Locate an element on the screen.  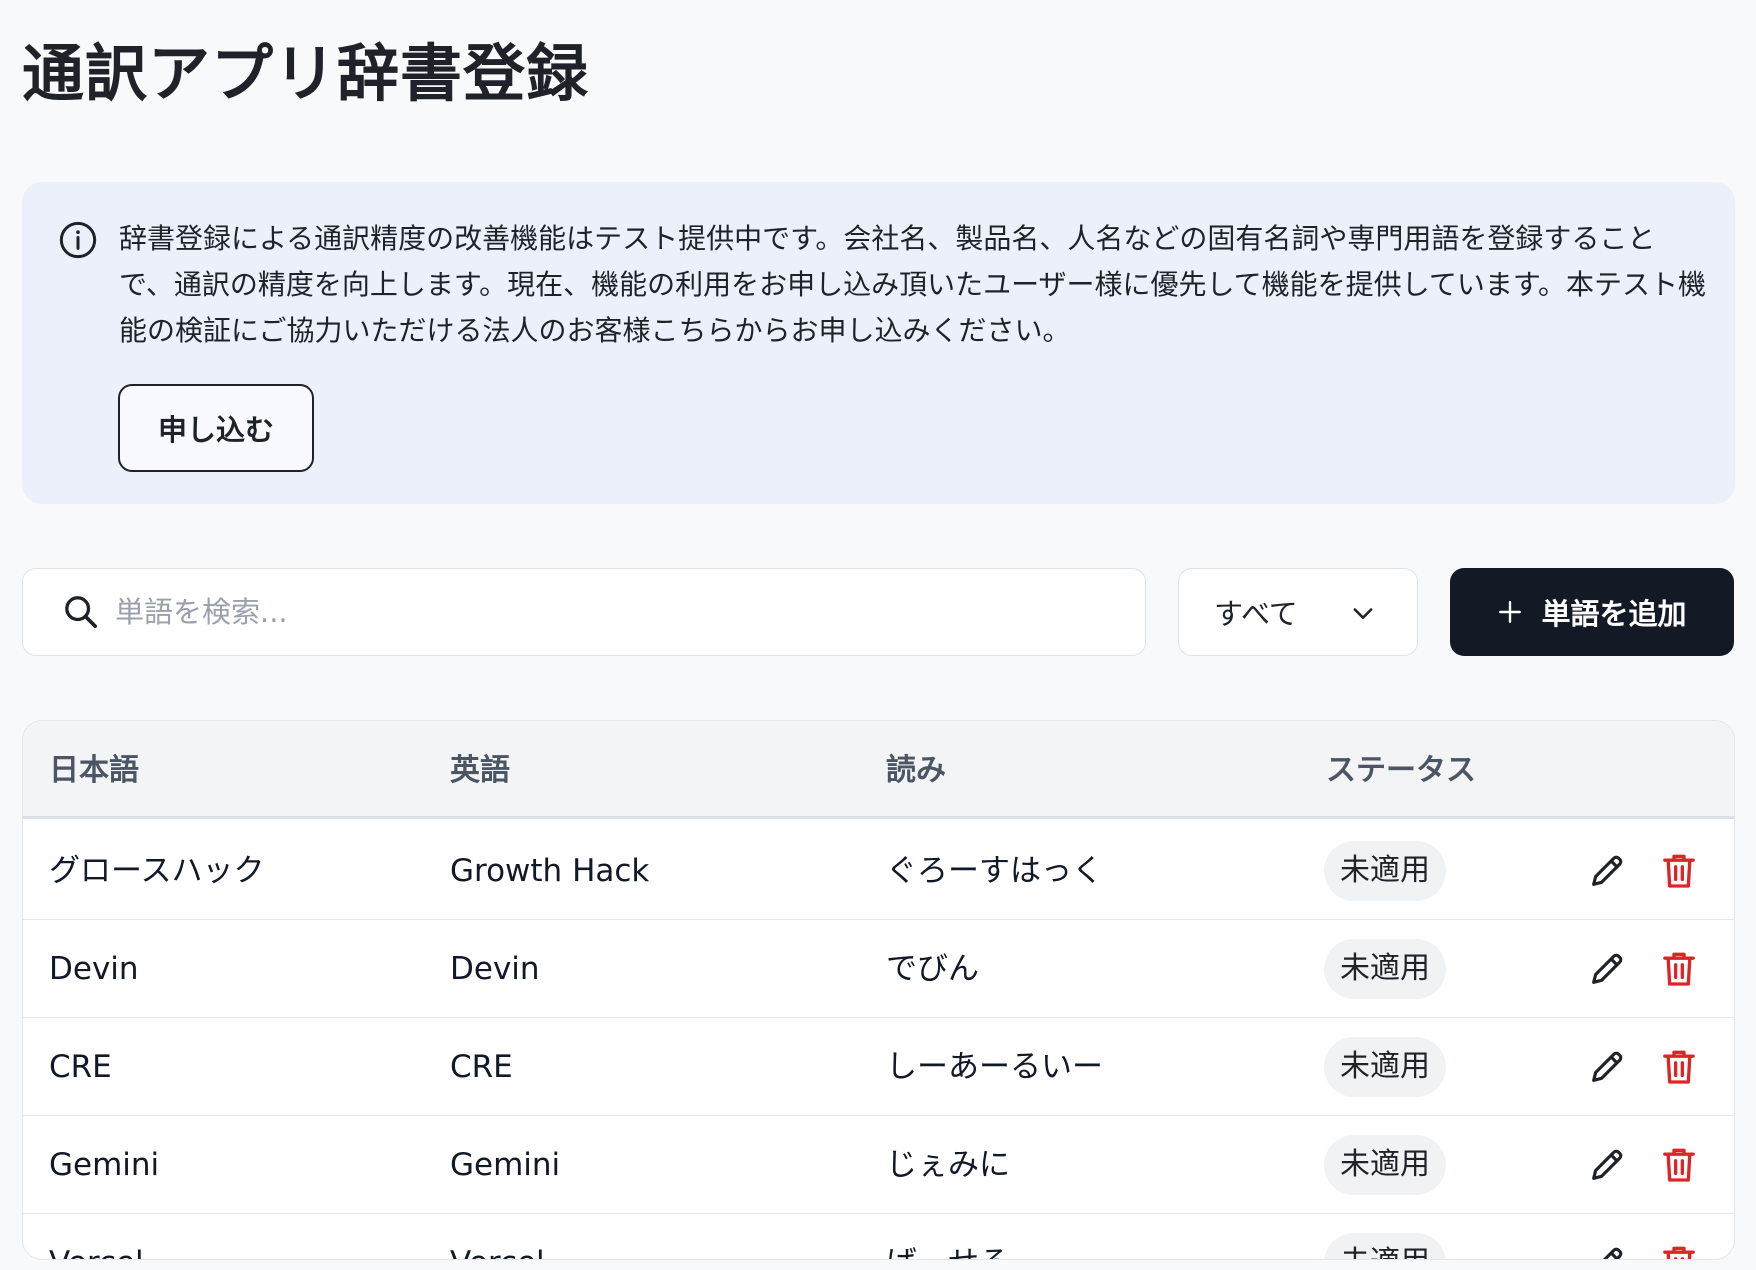
cell-english: Gemini is located at coordinates (505, 1165).